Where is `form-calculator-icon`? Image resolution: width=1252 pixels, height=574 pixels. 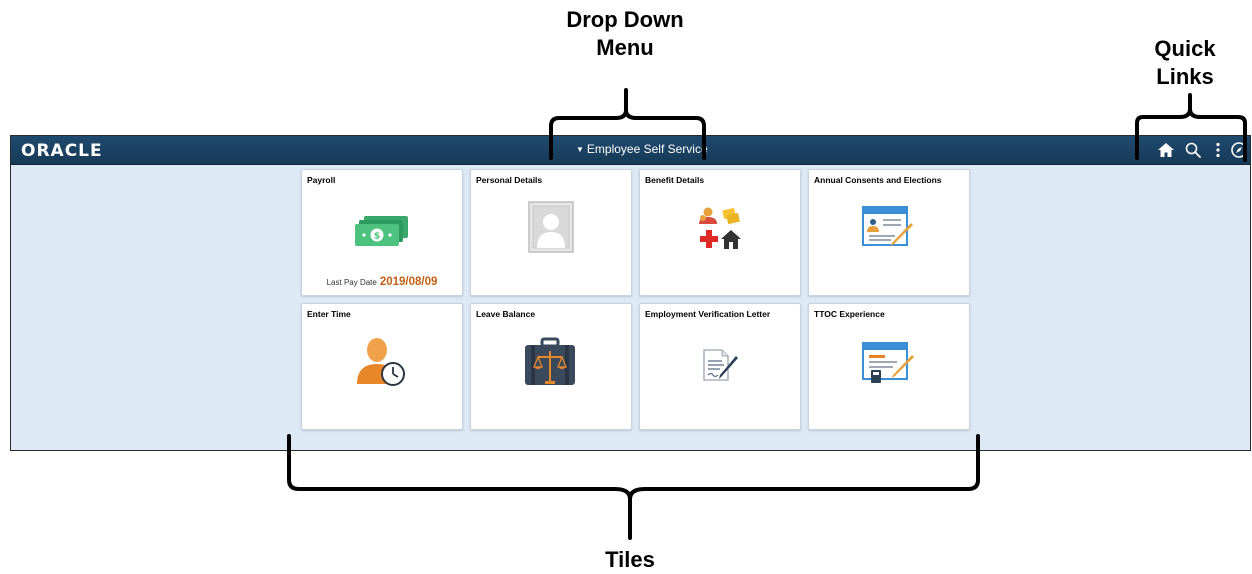 form-calculator-icon is located at coordinates (888, 362).